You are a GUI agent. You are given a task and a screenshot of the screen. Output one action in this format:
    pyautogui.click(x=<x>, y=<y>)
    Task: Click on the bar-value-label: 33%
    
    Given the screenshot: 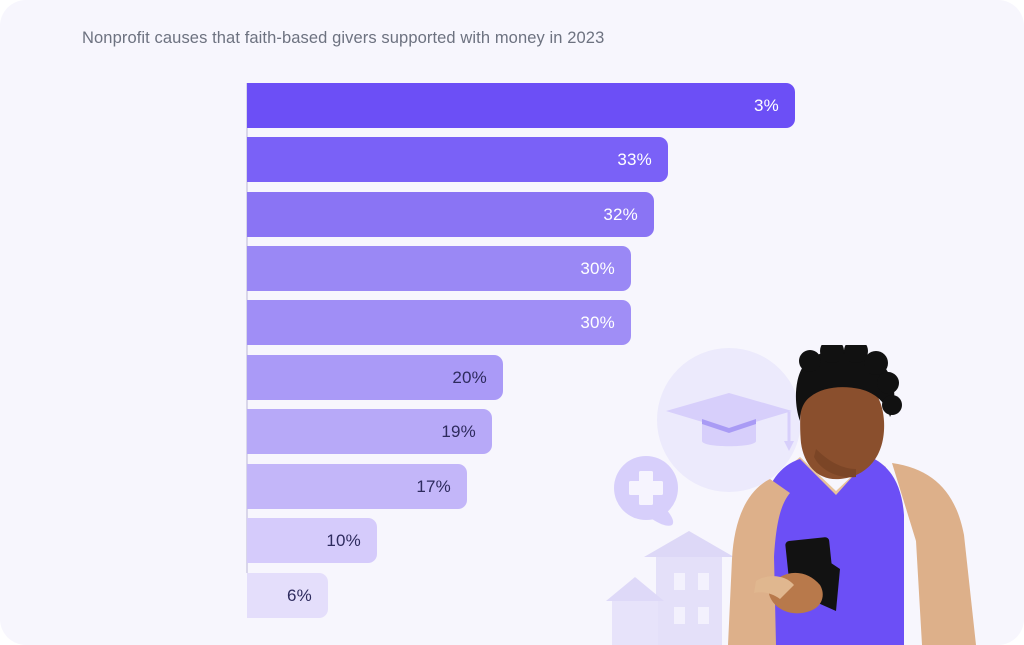 What is the action you would take?
    pyautogui.click(x=634, y=159)
    